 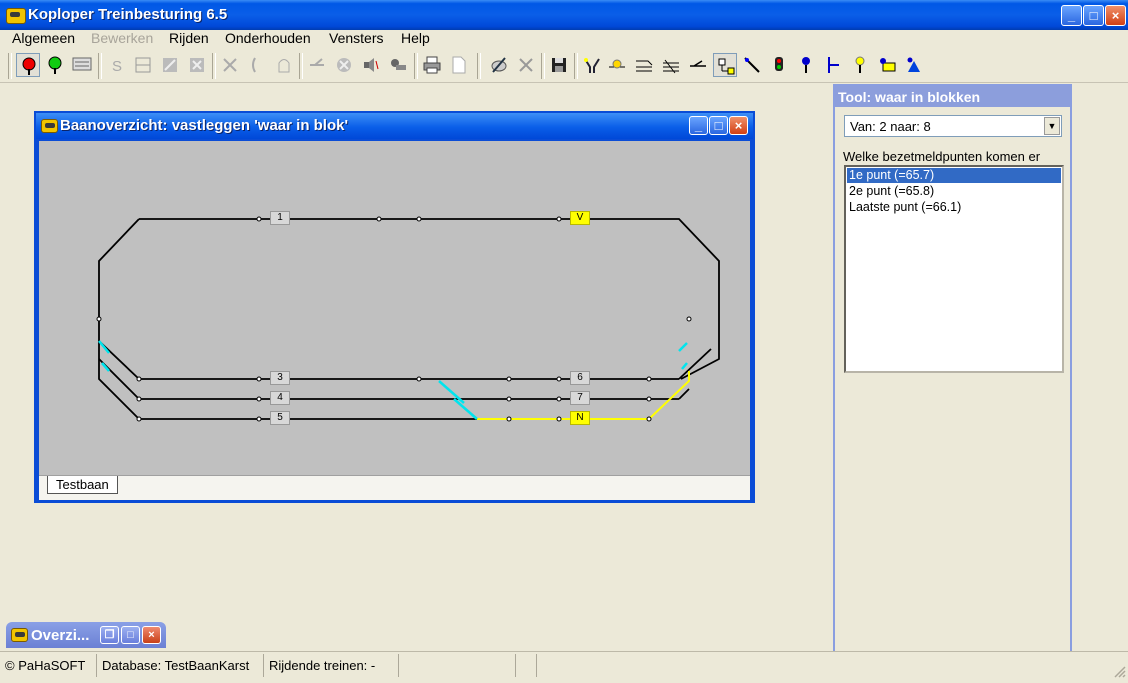 I want to click on track-edit-icon, so click(x=698, y=65).